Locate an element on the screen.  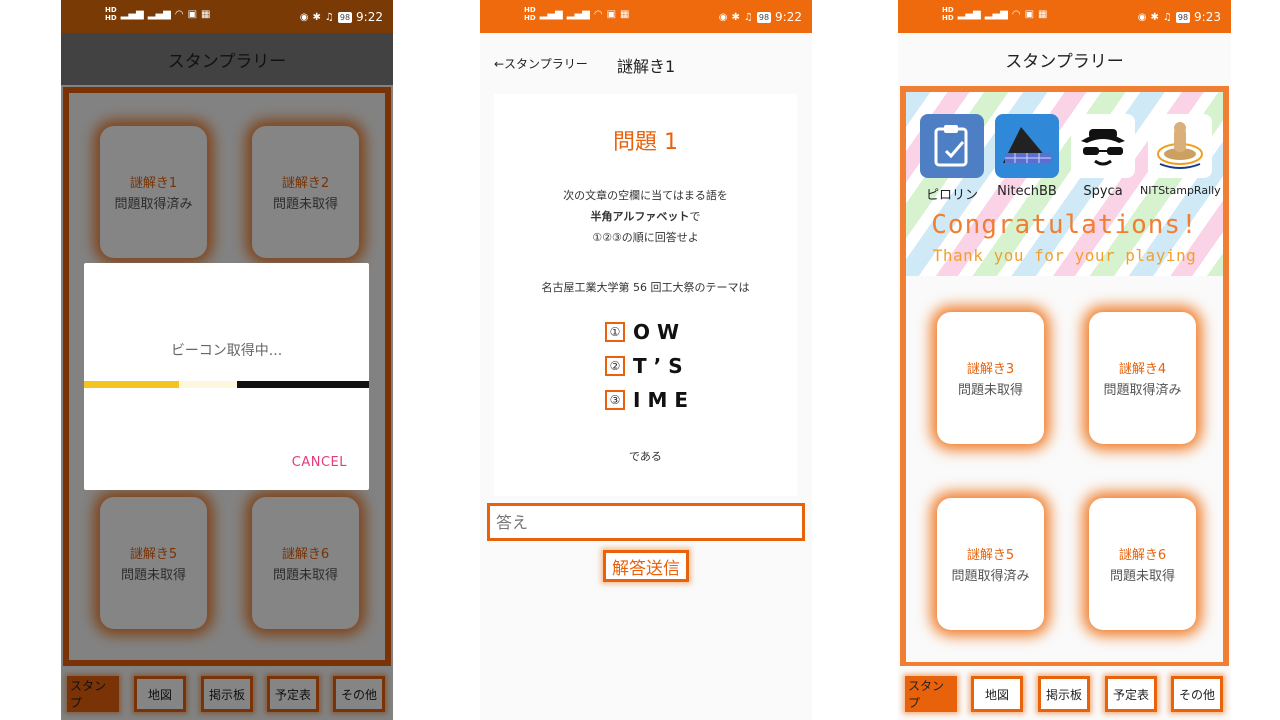
app-label: NitechBB is located at coordinates (1027, 191).